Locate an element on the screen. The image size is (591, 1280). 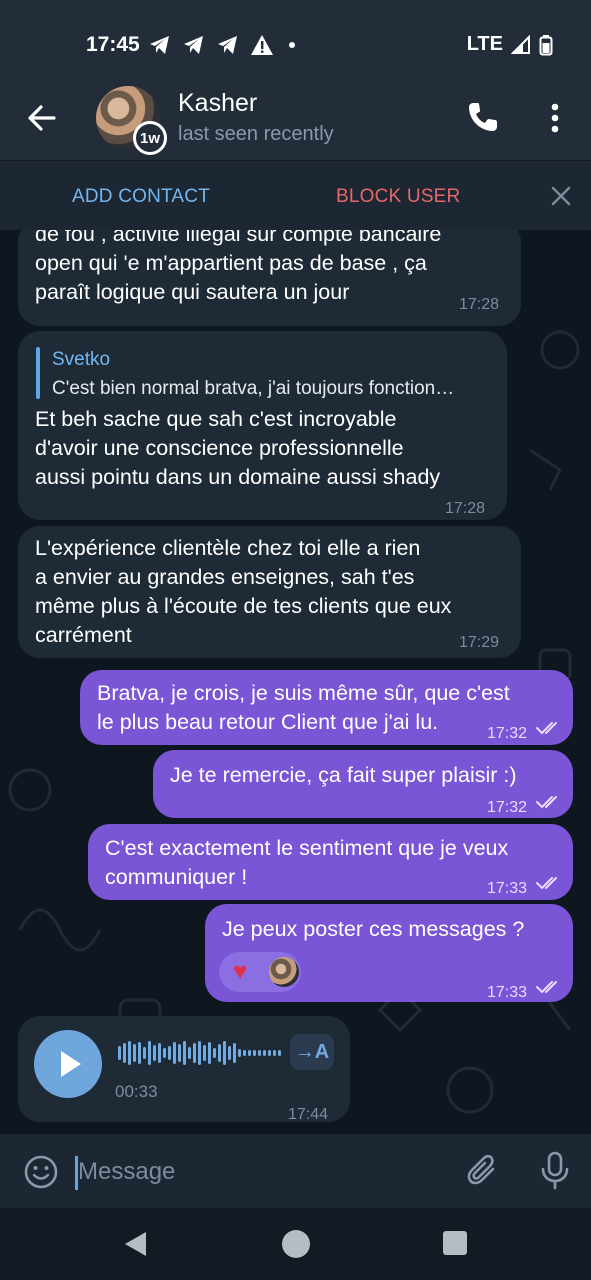
microphone-icon is located at coordinates (555, 1170).